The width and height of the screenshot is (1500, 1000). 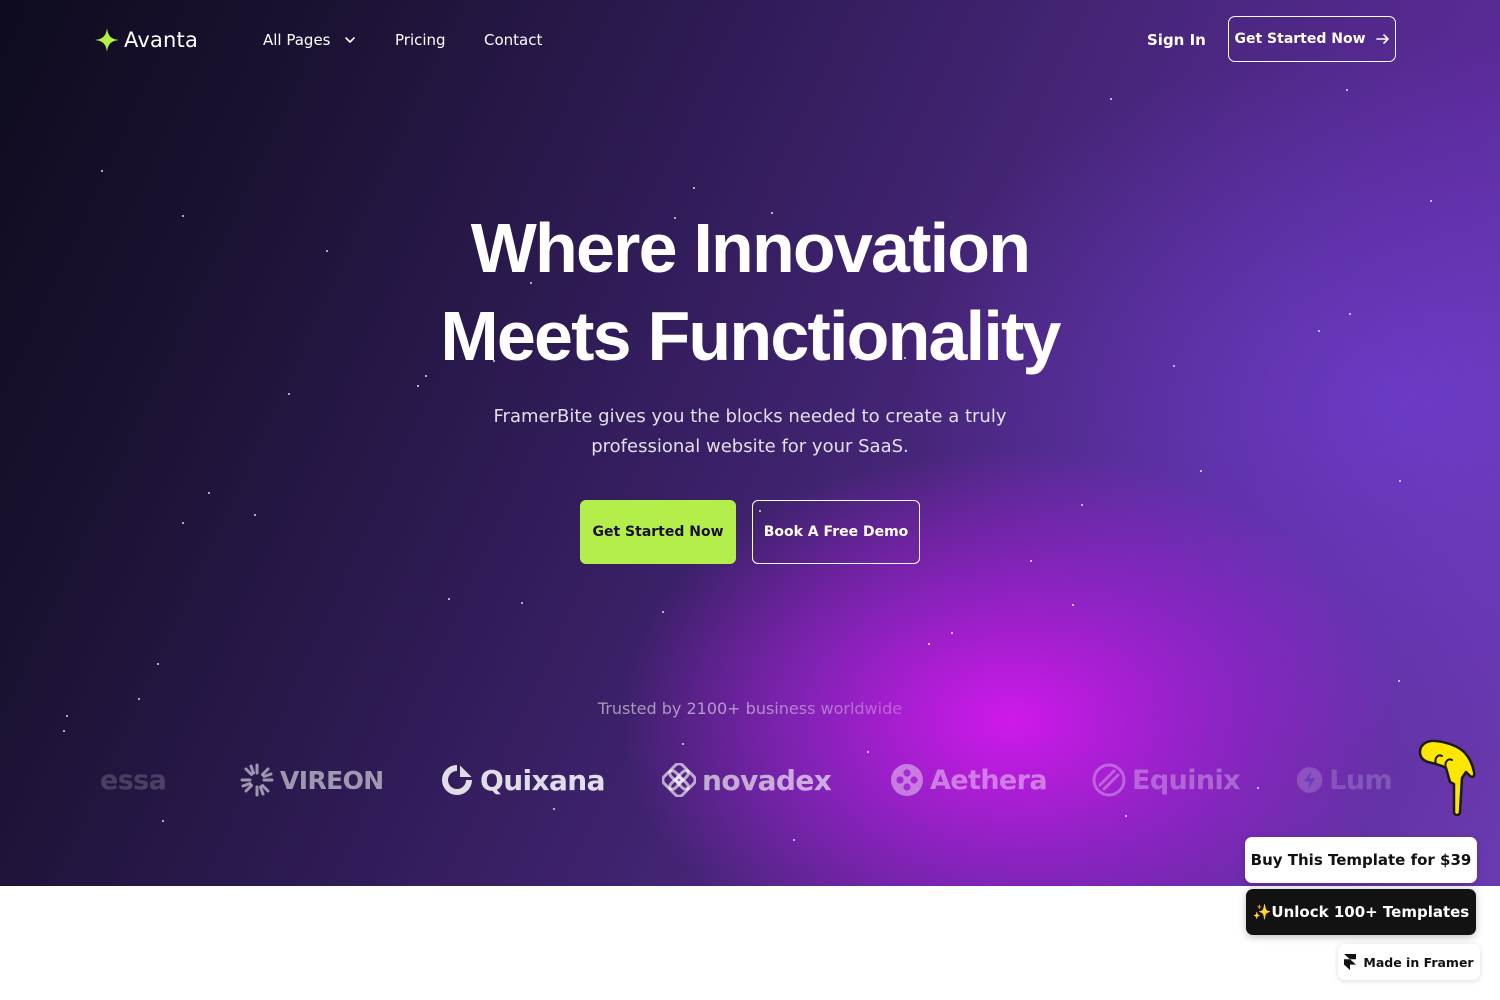 What do you see at coordinates (297, 40) in the screenshot?
I see `nav-all-pages-label: All Pages` at bounding box center [297, 40].